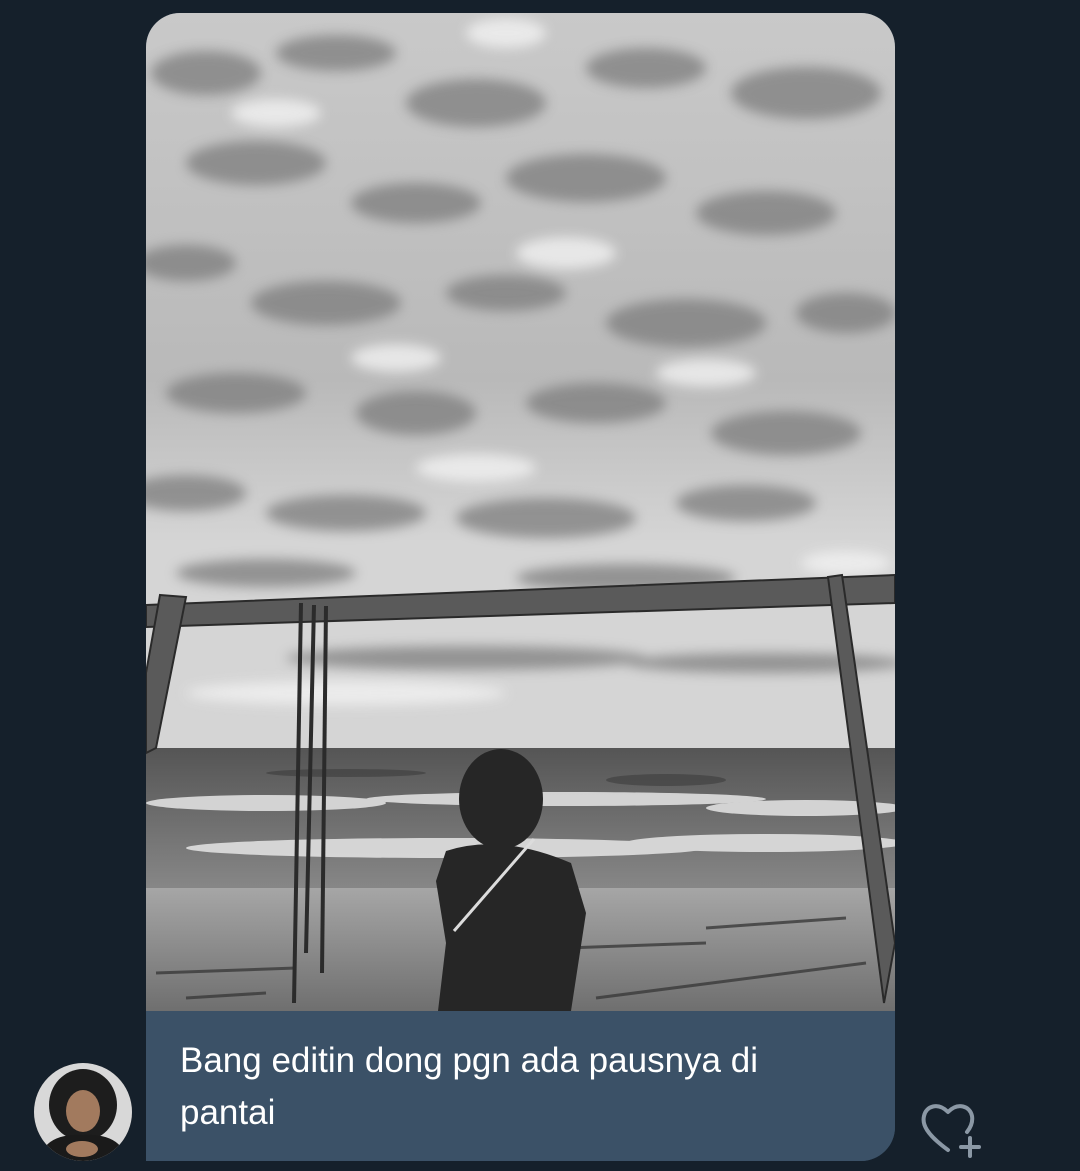  Describe the element at coordinates (228, 1112) in the screenshot. I see `caption-line-2: pantai` at that location.